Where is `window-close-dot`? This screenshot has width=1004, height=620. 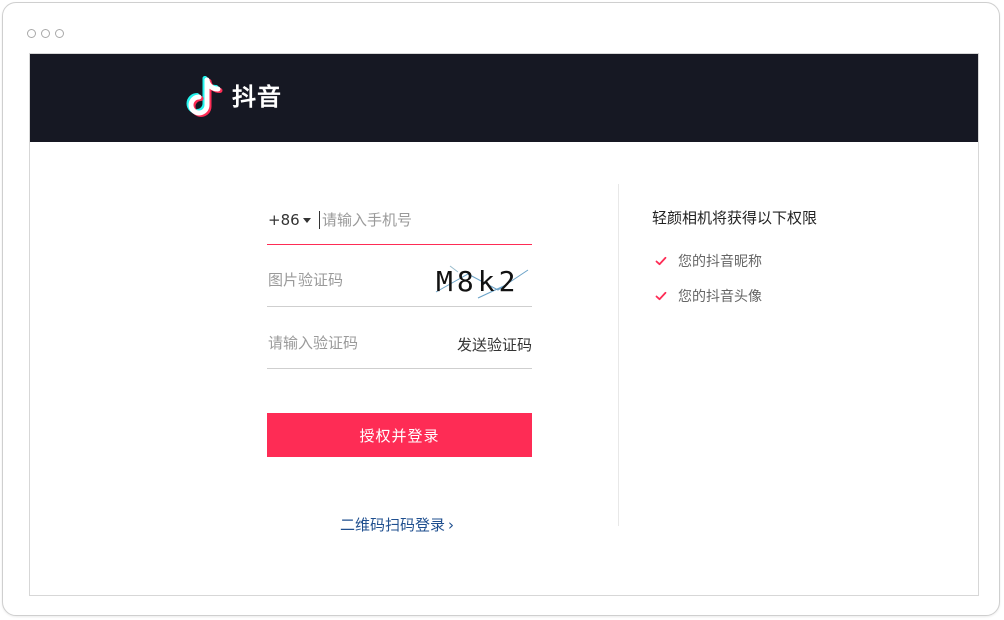 window-close-dot is located at coordinates (31, 33).